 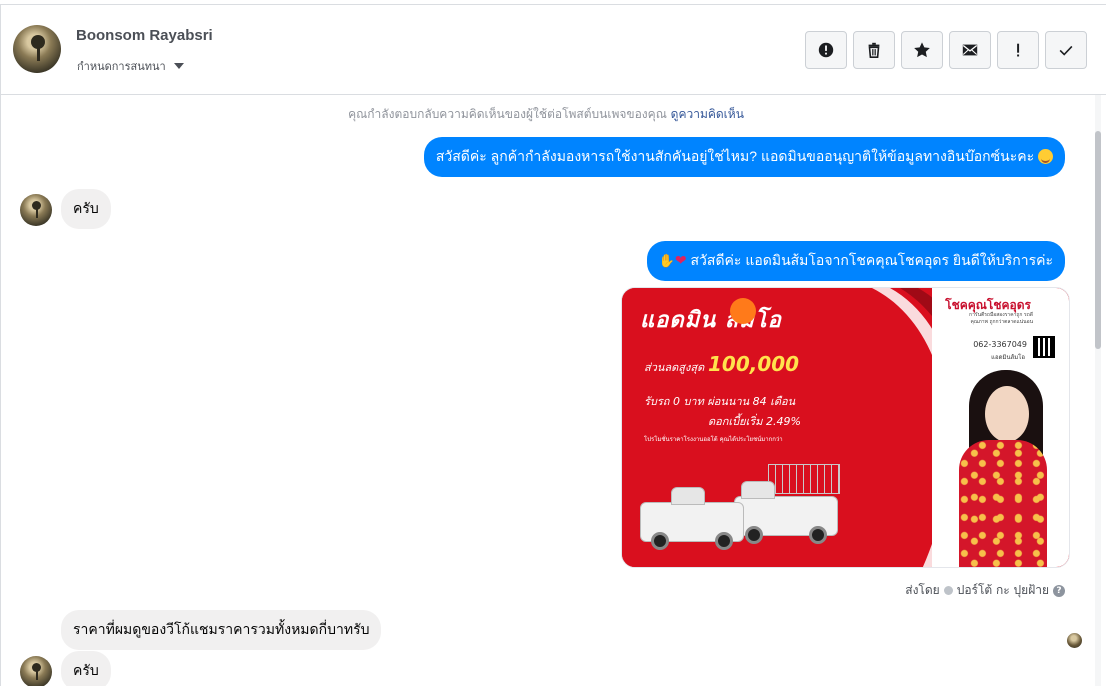 I want to click on view-comment-link: ดูความคิดเห็น, so click(x=707, y=114).